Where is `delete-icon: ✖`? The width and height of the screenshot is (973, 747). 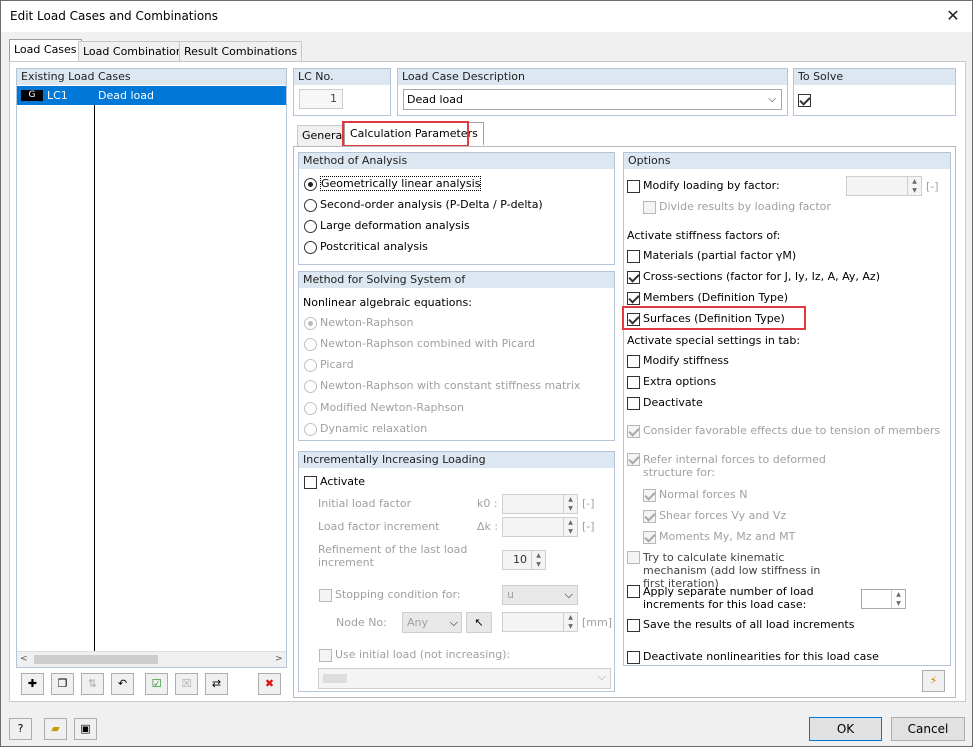 delete-icon: ✖ is located at coordinates (269, 684).